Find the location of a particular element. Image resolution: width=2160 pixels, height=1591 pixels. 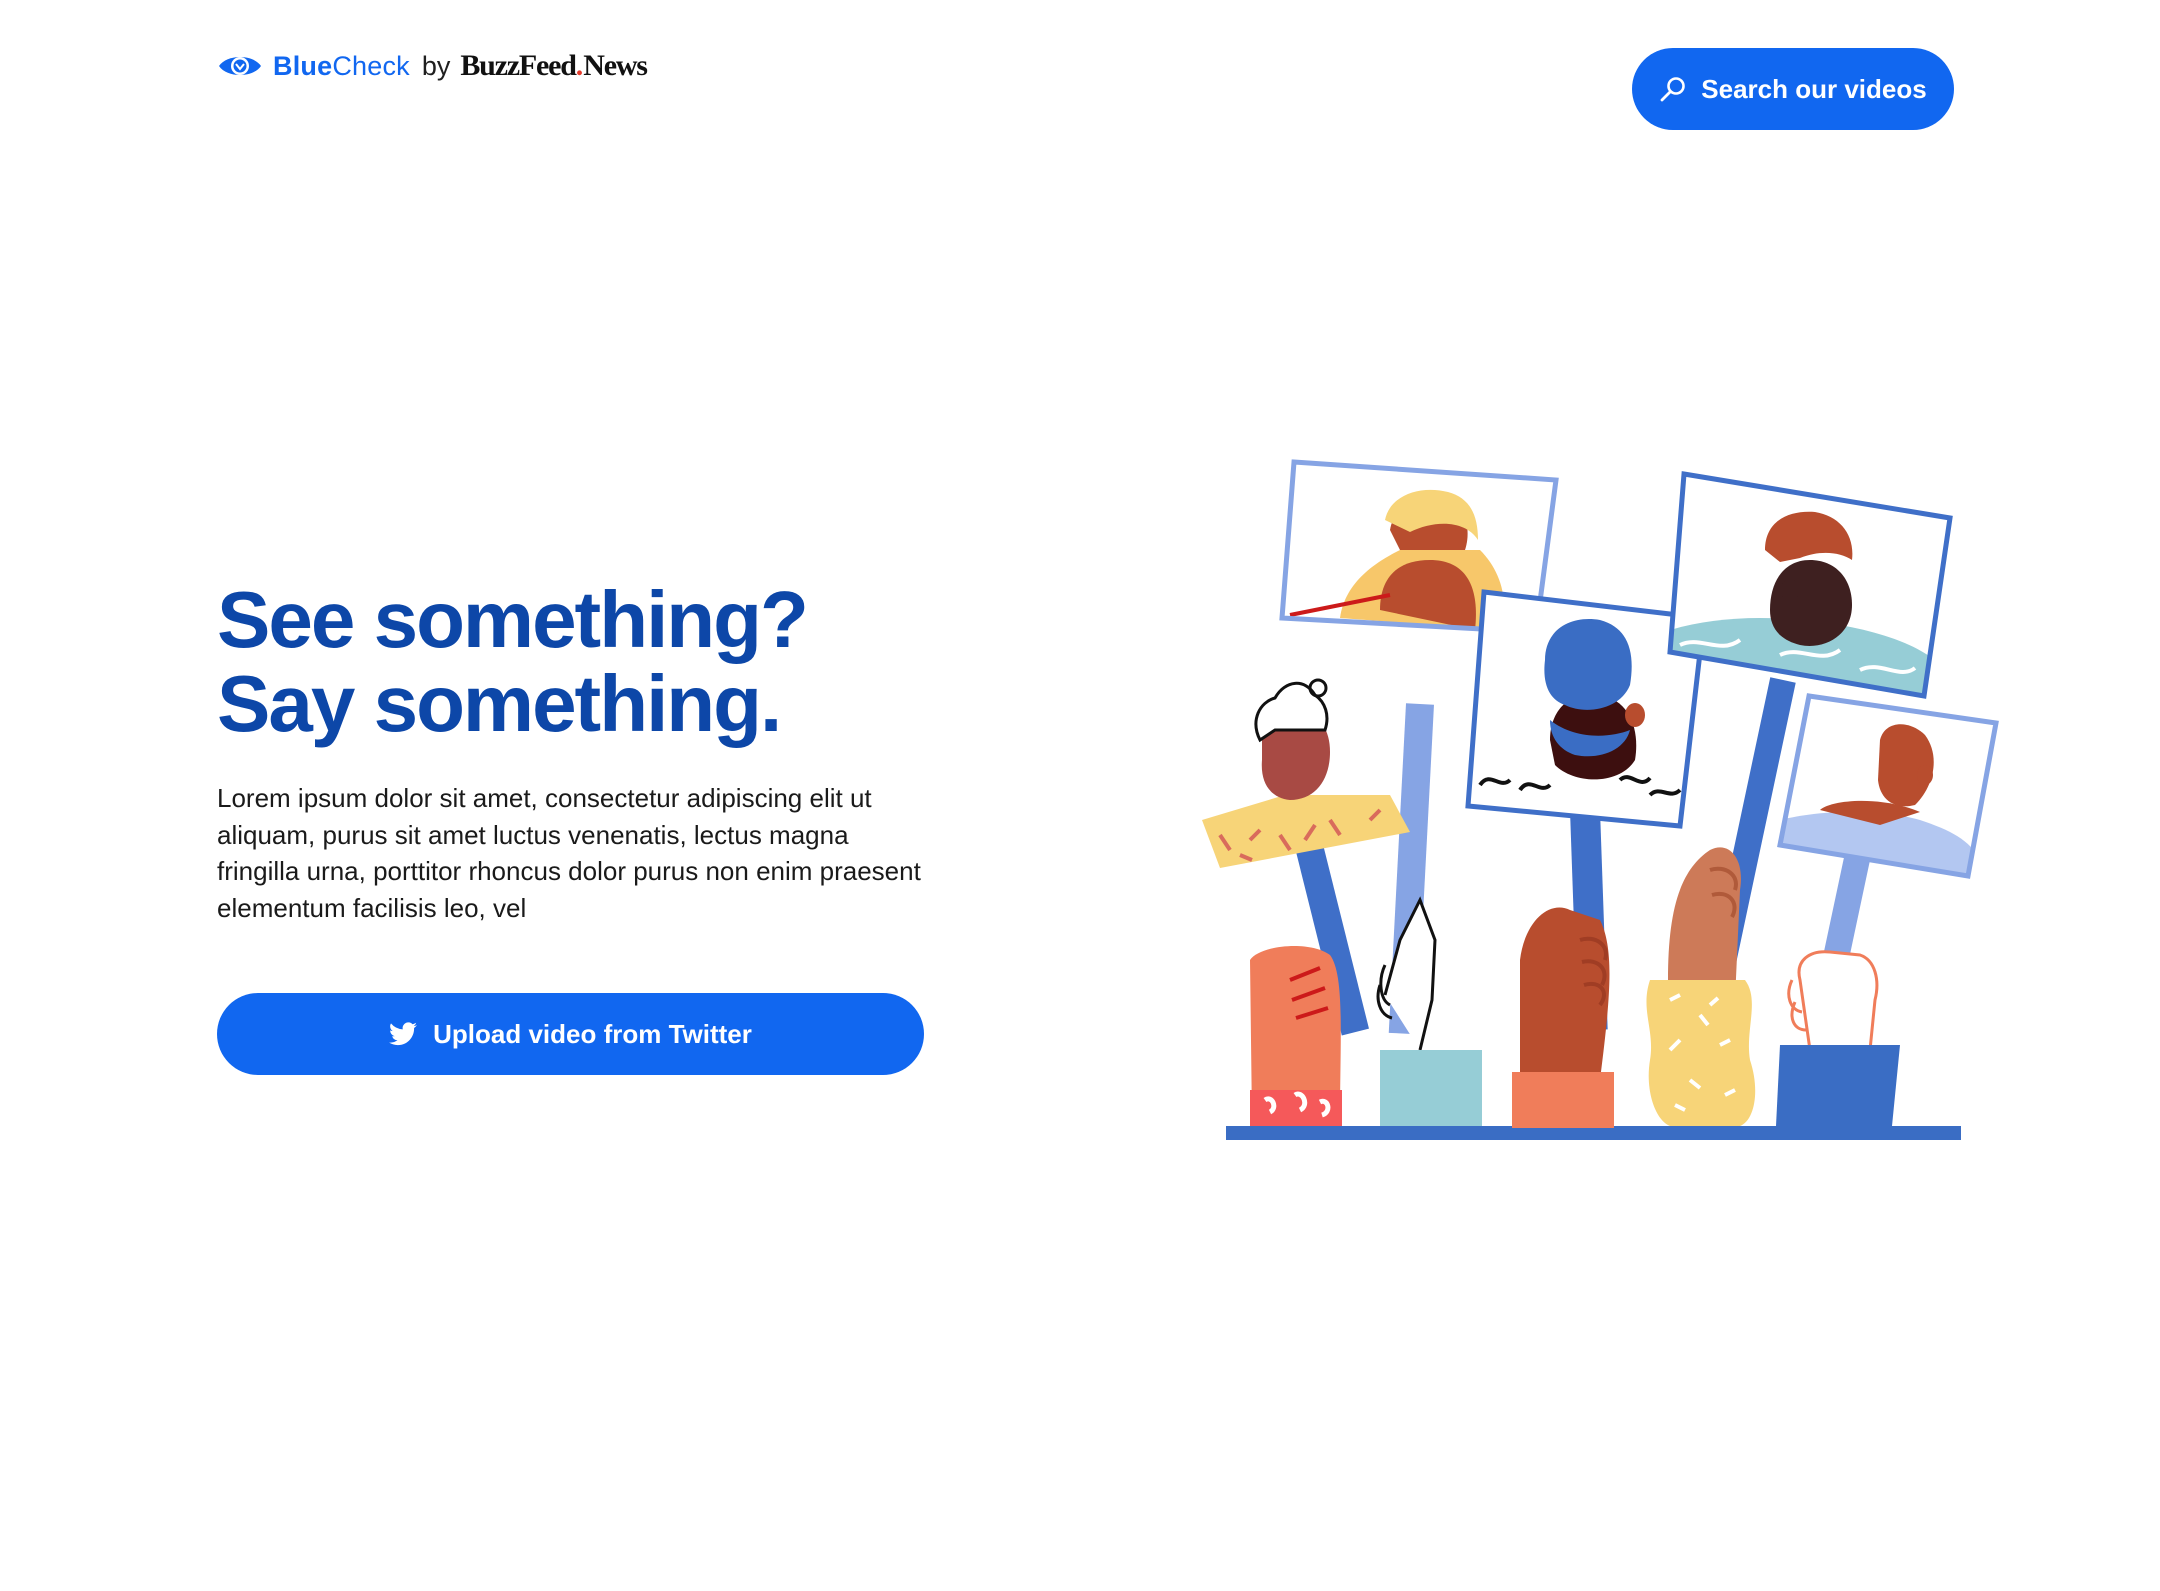

site-logo: BlueCheck by BuzzFeed. News is located at coordinates (432, 66).